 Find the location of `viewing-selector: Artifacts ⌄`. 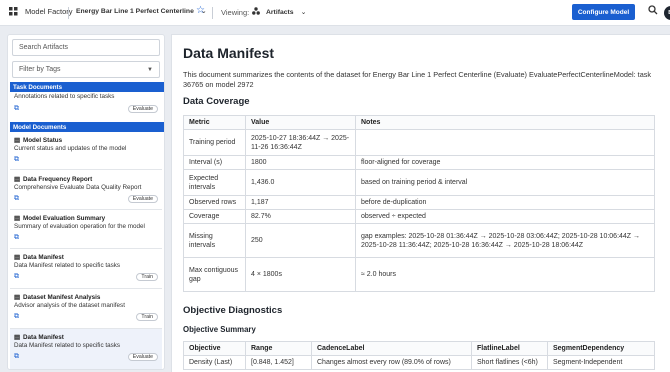

viewing-selector: Artifacts ⌄ is located at coordinates (279, 12).